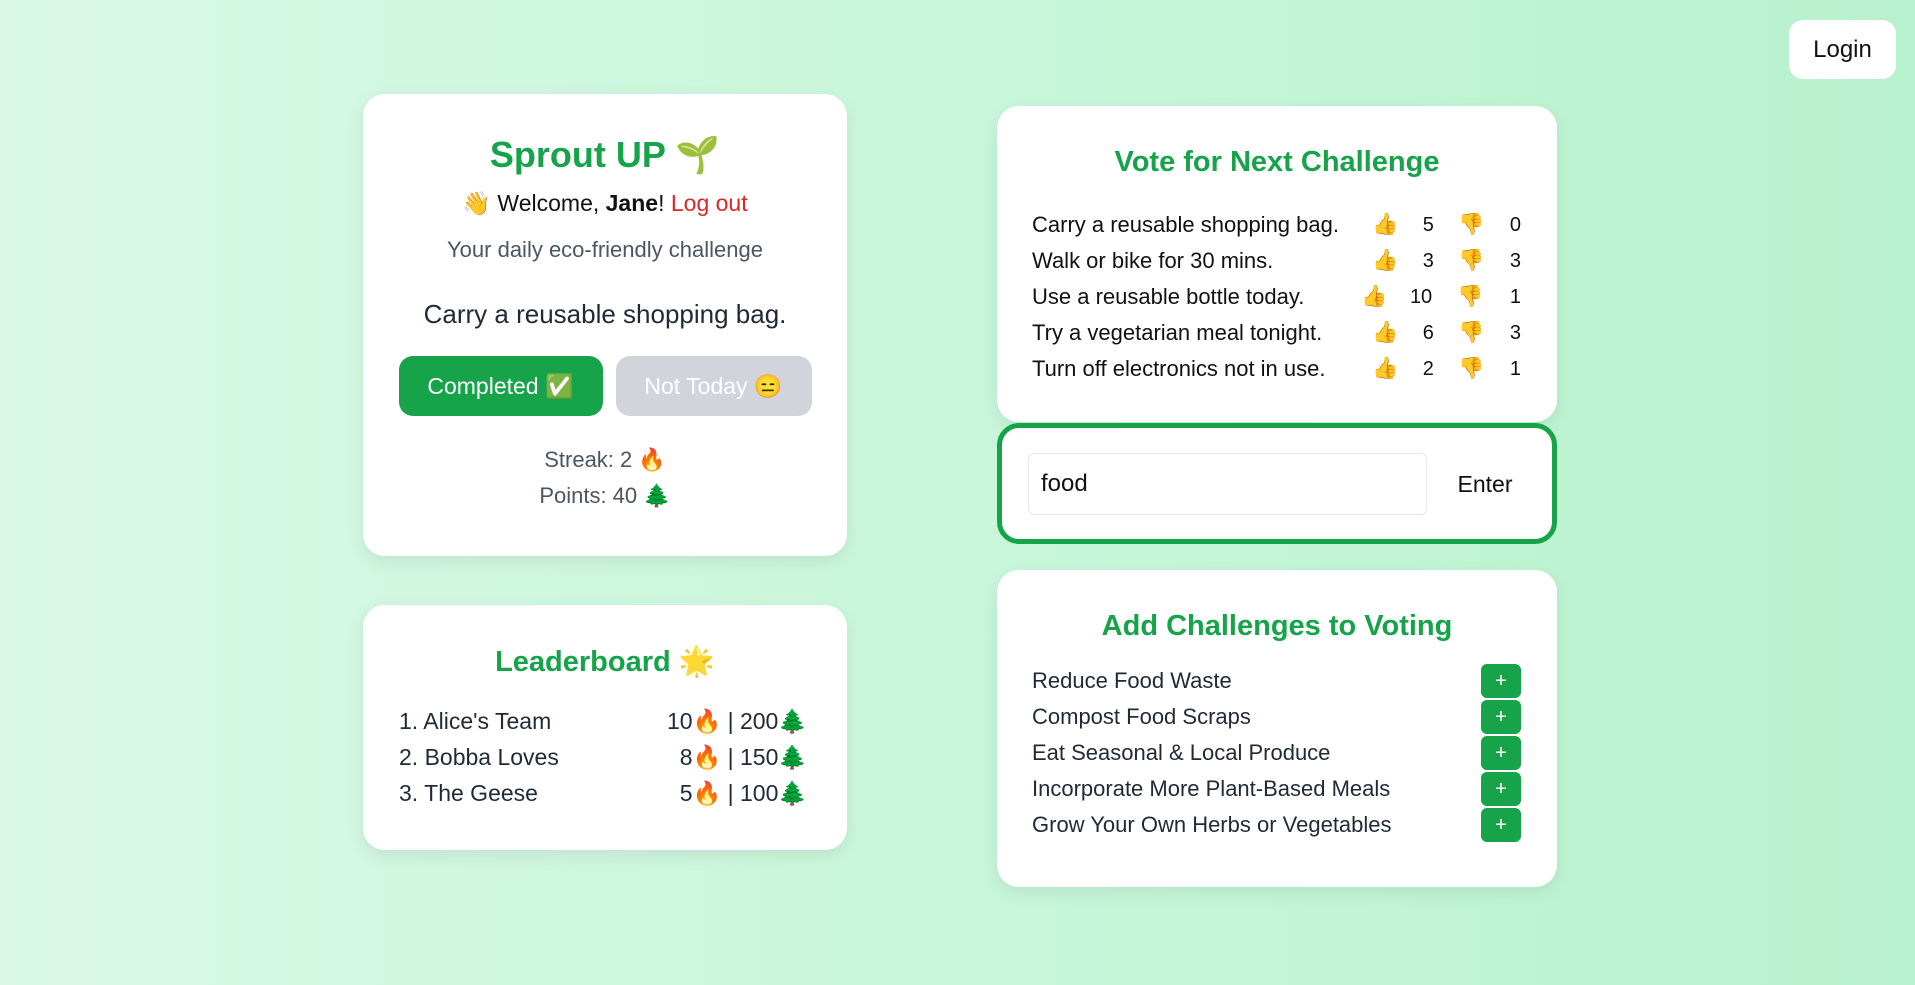 The height and width of the screenshot is (985, 1915). I want to click on add-challenge-label: Grow Your Own Herbs or Vegetables, so click(1212, 824).